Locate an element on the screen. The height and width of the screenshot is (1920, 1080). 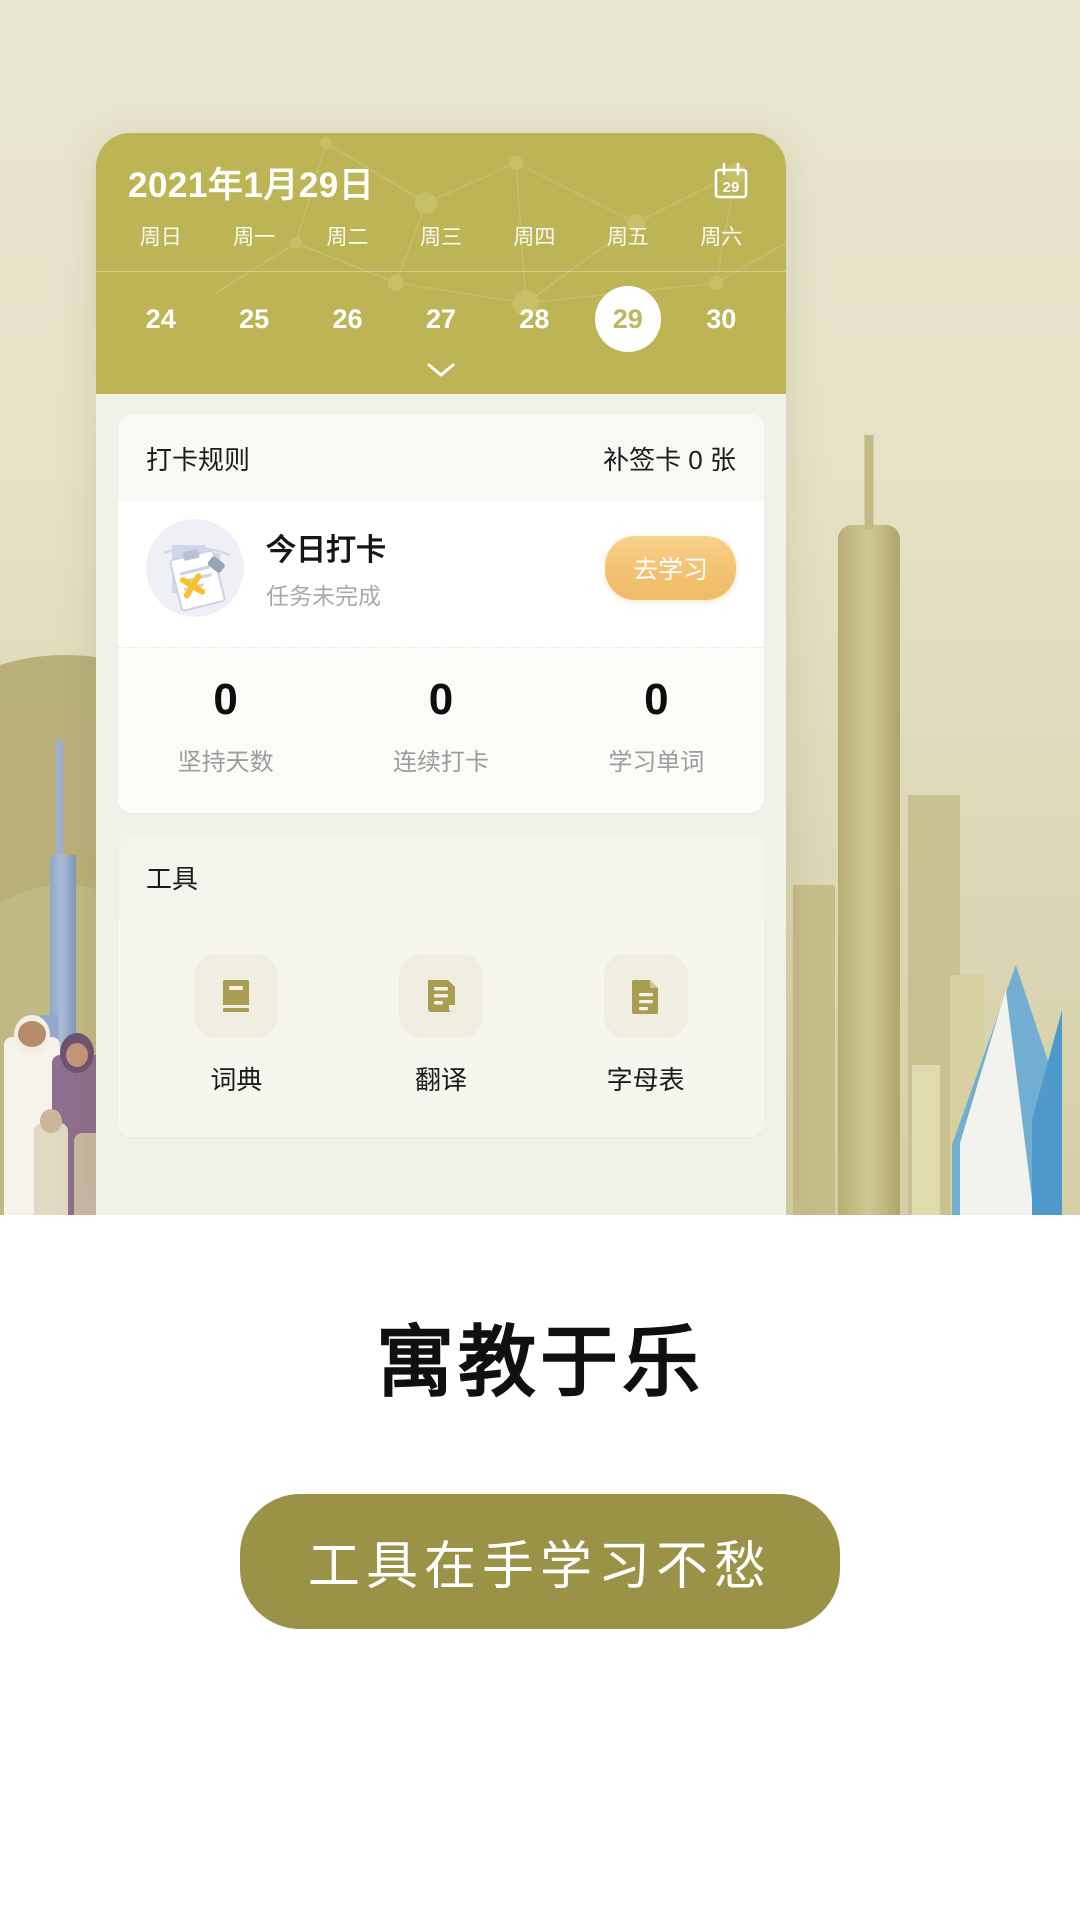
chevron-down-icon is located at coordinates (441, 370).